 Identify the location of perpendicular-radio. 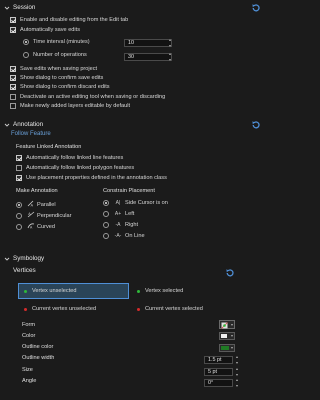
(19, 215).